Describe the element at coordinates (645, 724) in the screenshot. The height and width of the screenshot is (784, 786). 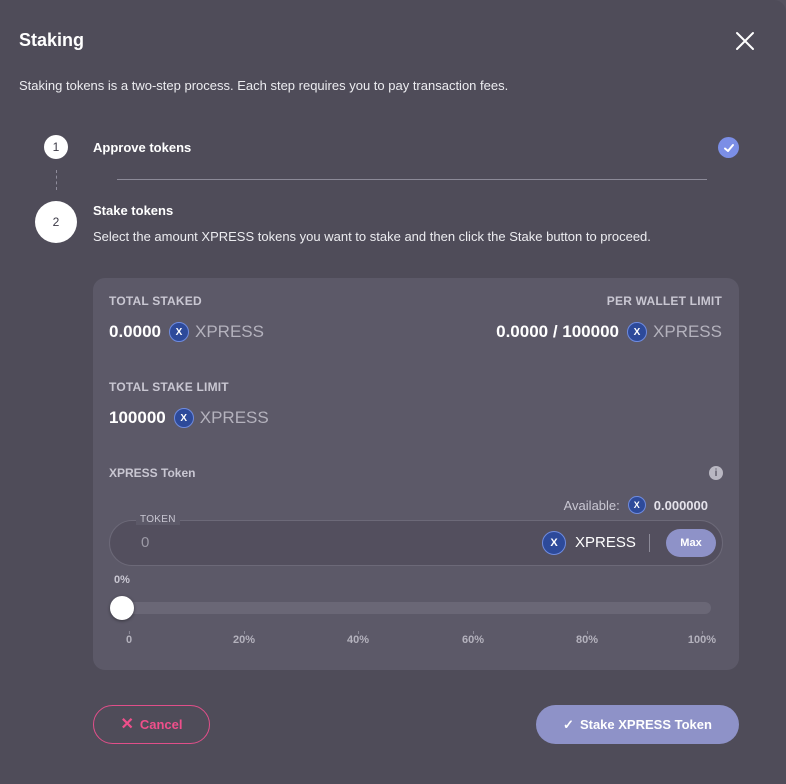
I see `stake-label: Stake XPRESS Token` at that location.